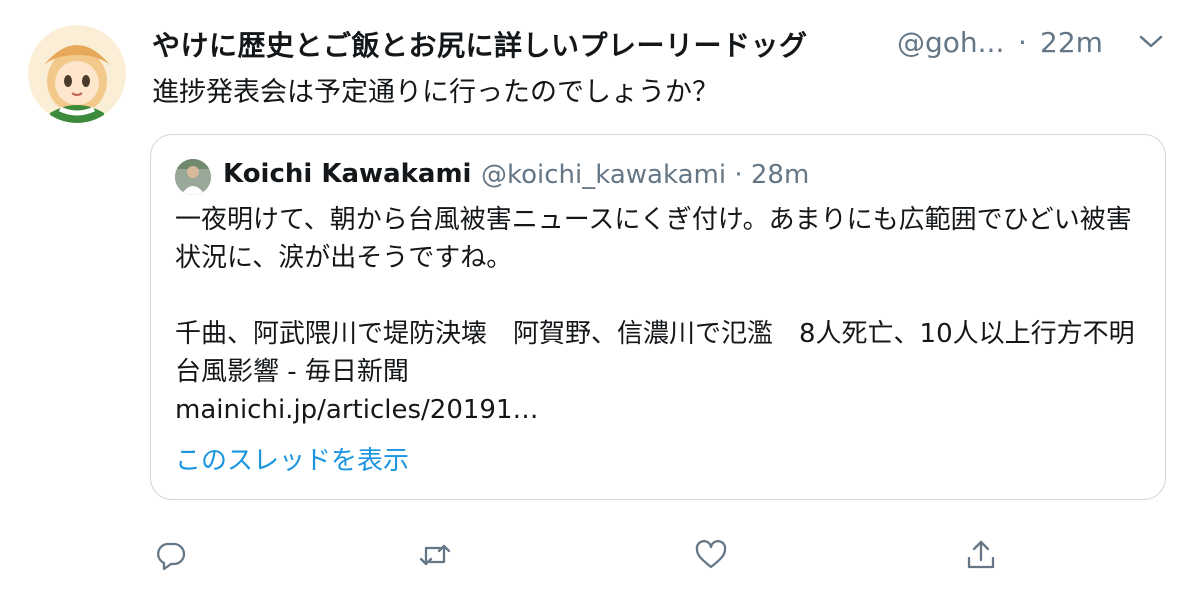 Image resolution: width=1200 pixels, height=594 pixels. What do you see at coordinates (711, 555) in the screenshot?
I see `like-icon` at bounding box center [711, 555].